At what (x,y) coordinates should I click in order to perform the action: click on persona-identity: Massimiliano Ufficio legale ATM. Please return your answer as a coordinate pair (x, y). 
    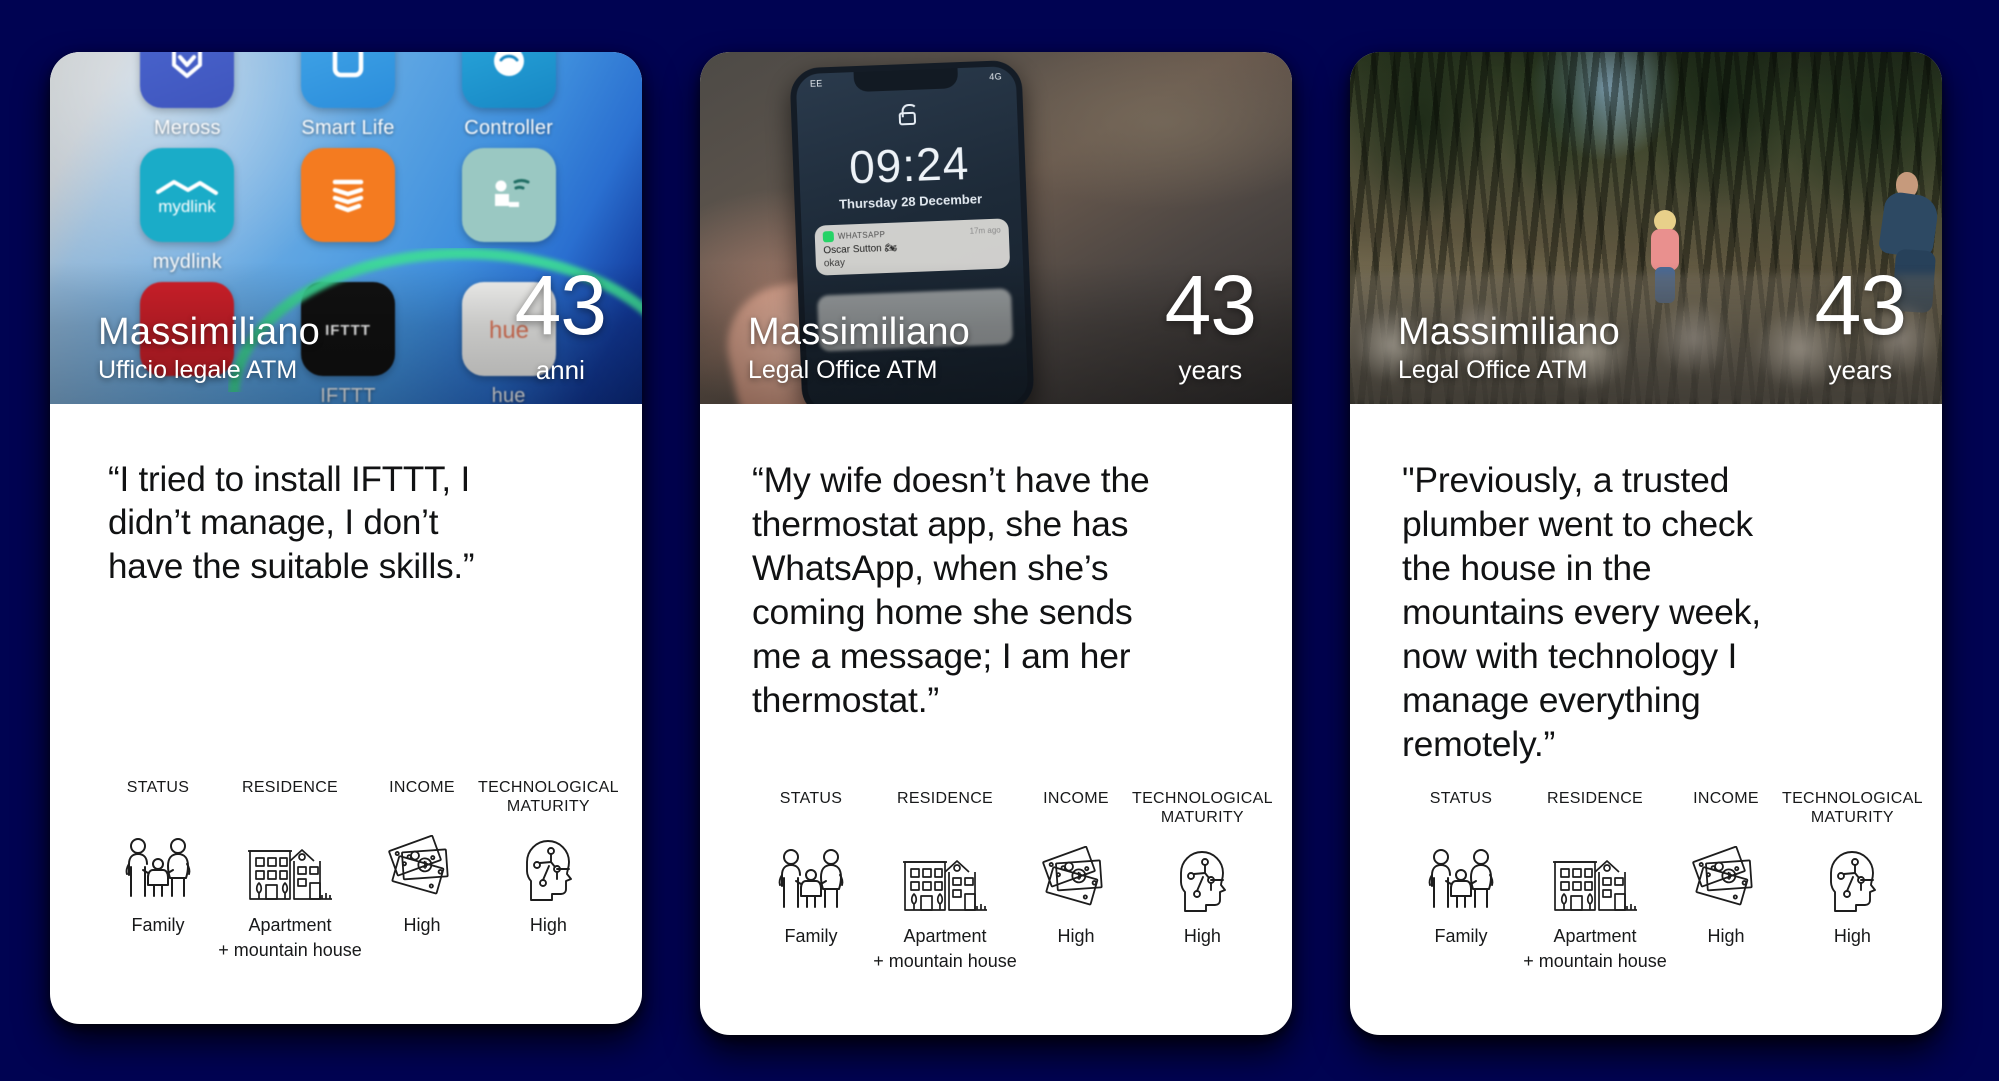
    Looking at the image, I should click on (209, 349).